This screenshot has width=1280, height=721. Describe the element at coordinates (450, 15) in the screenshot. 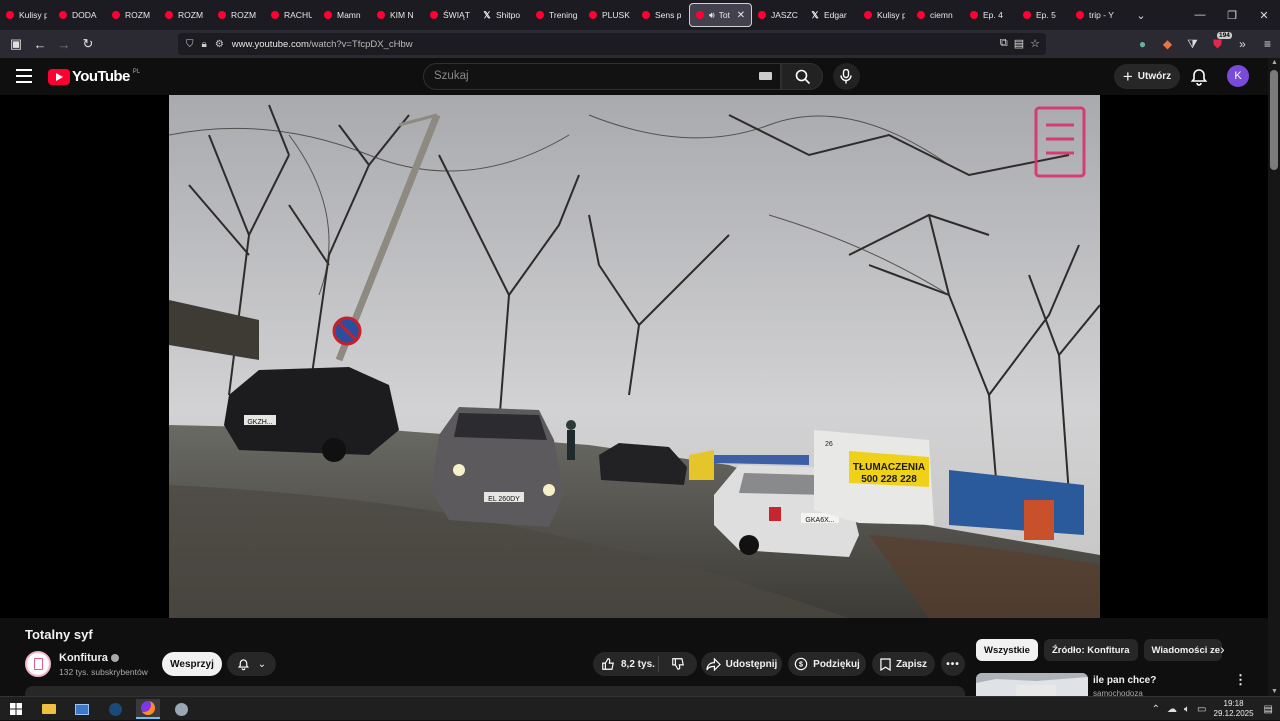

I see `browser-tab: ŚWIĄT` at that location.